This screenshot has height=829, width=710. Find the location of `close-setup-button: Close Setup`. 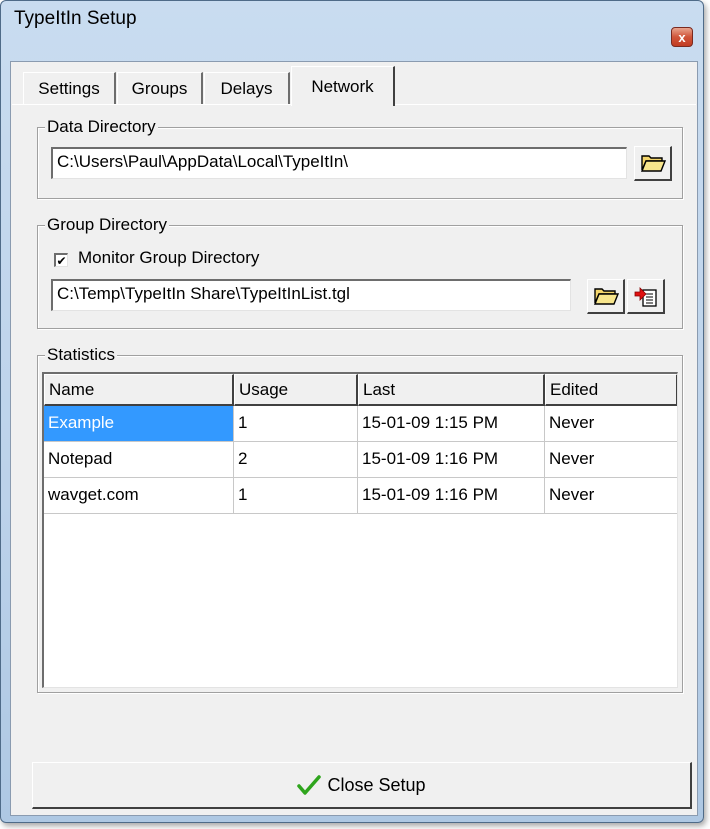

close-setup-button: Close Setup is located at coordinates (362, 785).